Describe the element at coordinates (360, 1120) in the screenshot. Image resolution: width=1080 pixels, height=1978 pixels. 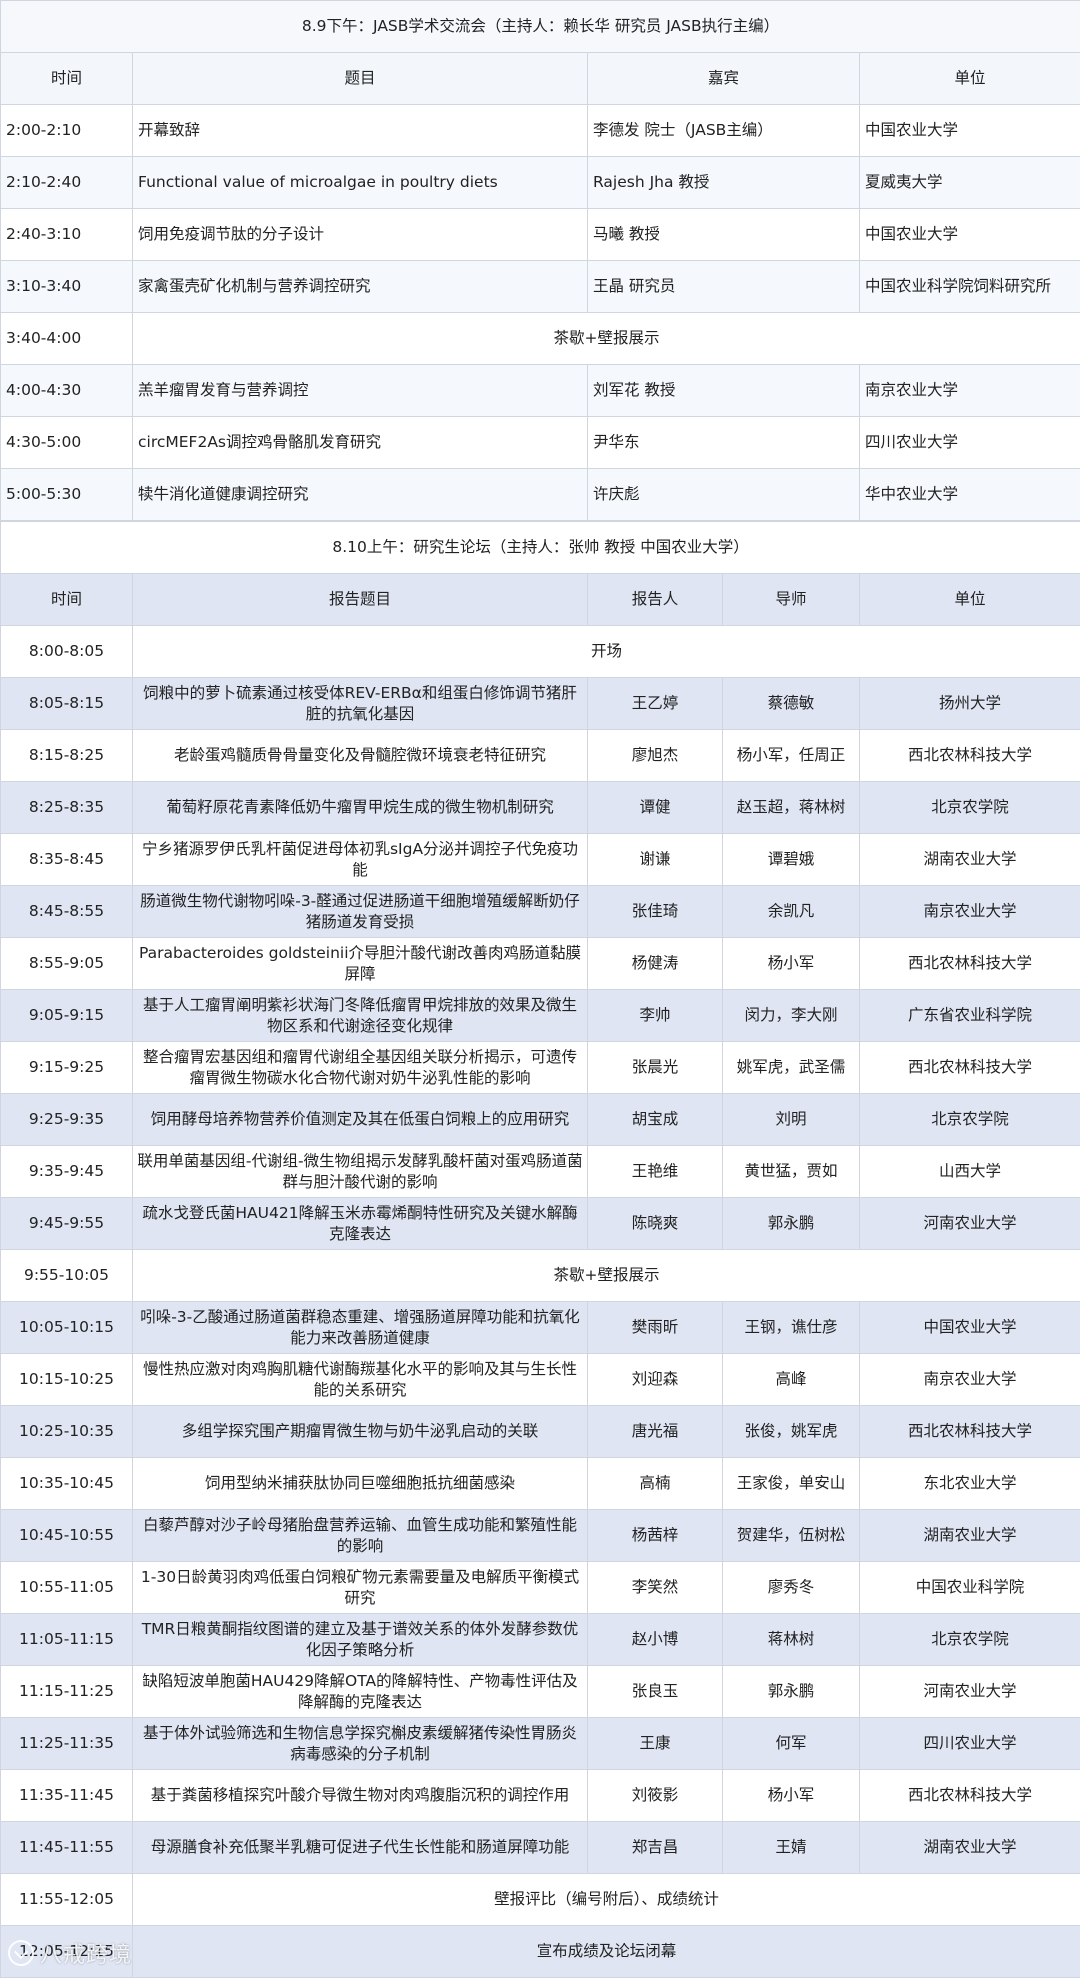
I see `cell-topic: 饲用酵母培养物营养价值测定及其在低蛋白饲粮上的应用研究` at that location.